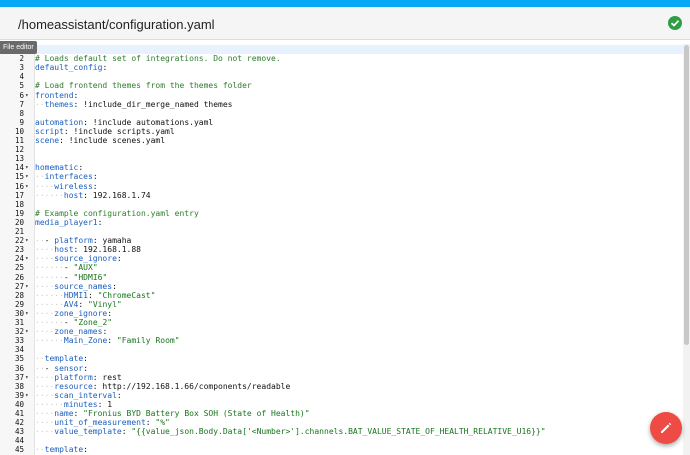 This screenshot has height=455, width=690. What do you see at coordinates (341, 395) in the screenshot?
I see `code-line: 39 ▾ ····scan_interval:` at bounding box center [341, 395].